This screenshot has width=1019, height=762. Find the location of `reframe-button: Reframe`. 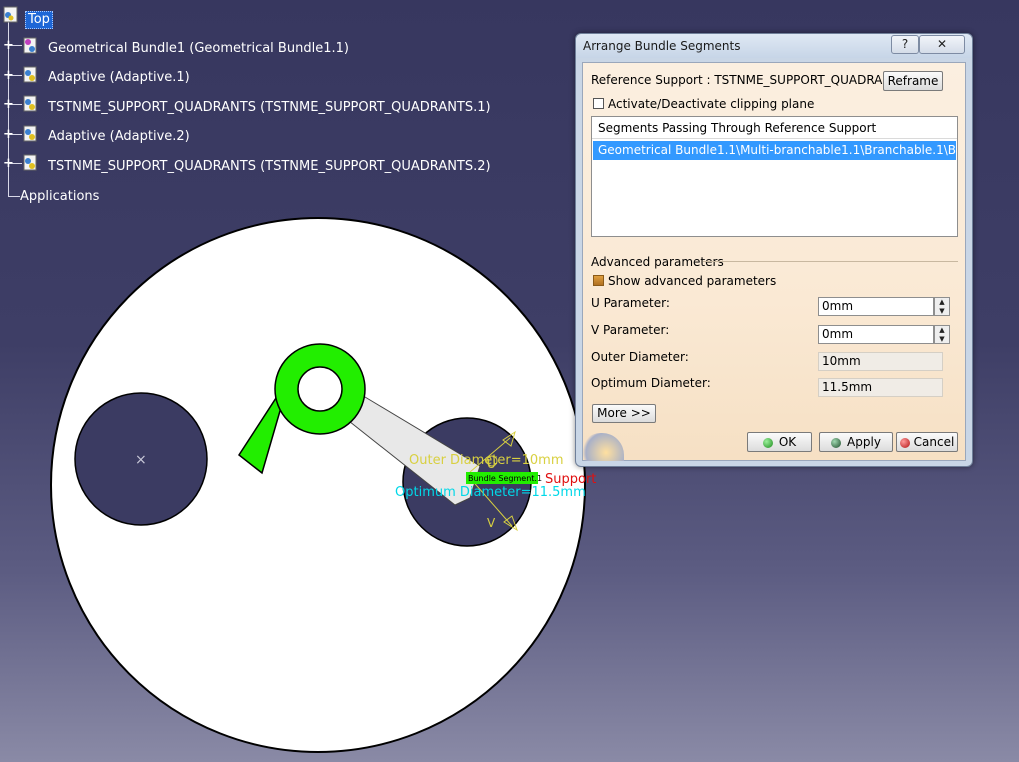

reframe-button: Reframe is located at coordinates (913, 81).